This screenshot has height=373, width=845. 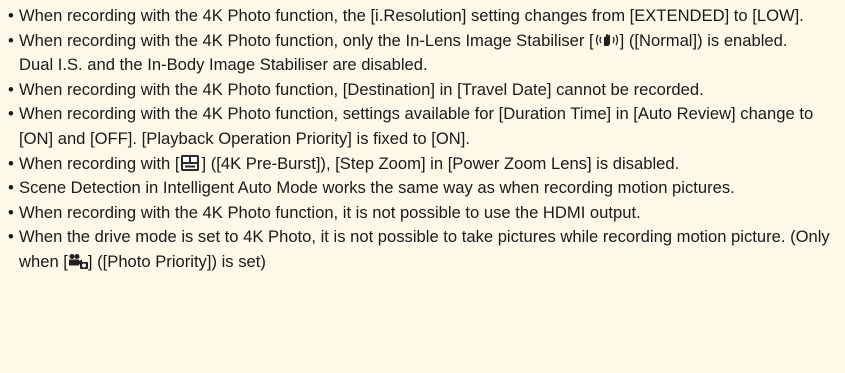 What do you see at coordinates (190, 162) in the screenshot?
I see `4k-pre-burst-icon` at bounding box center [190, 162].